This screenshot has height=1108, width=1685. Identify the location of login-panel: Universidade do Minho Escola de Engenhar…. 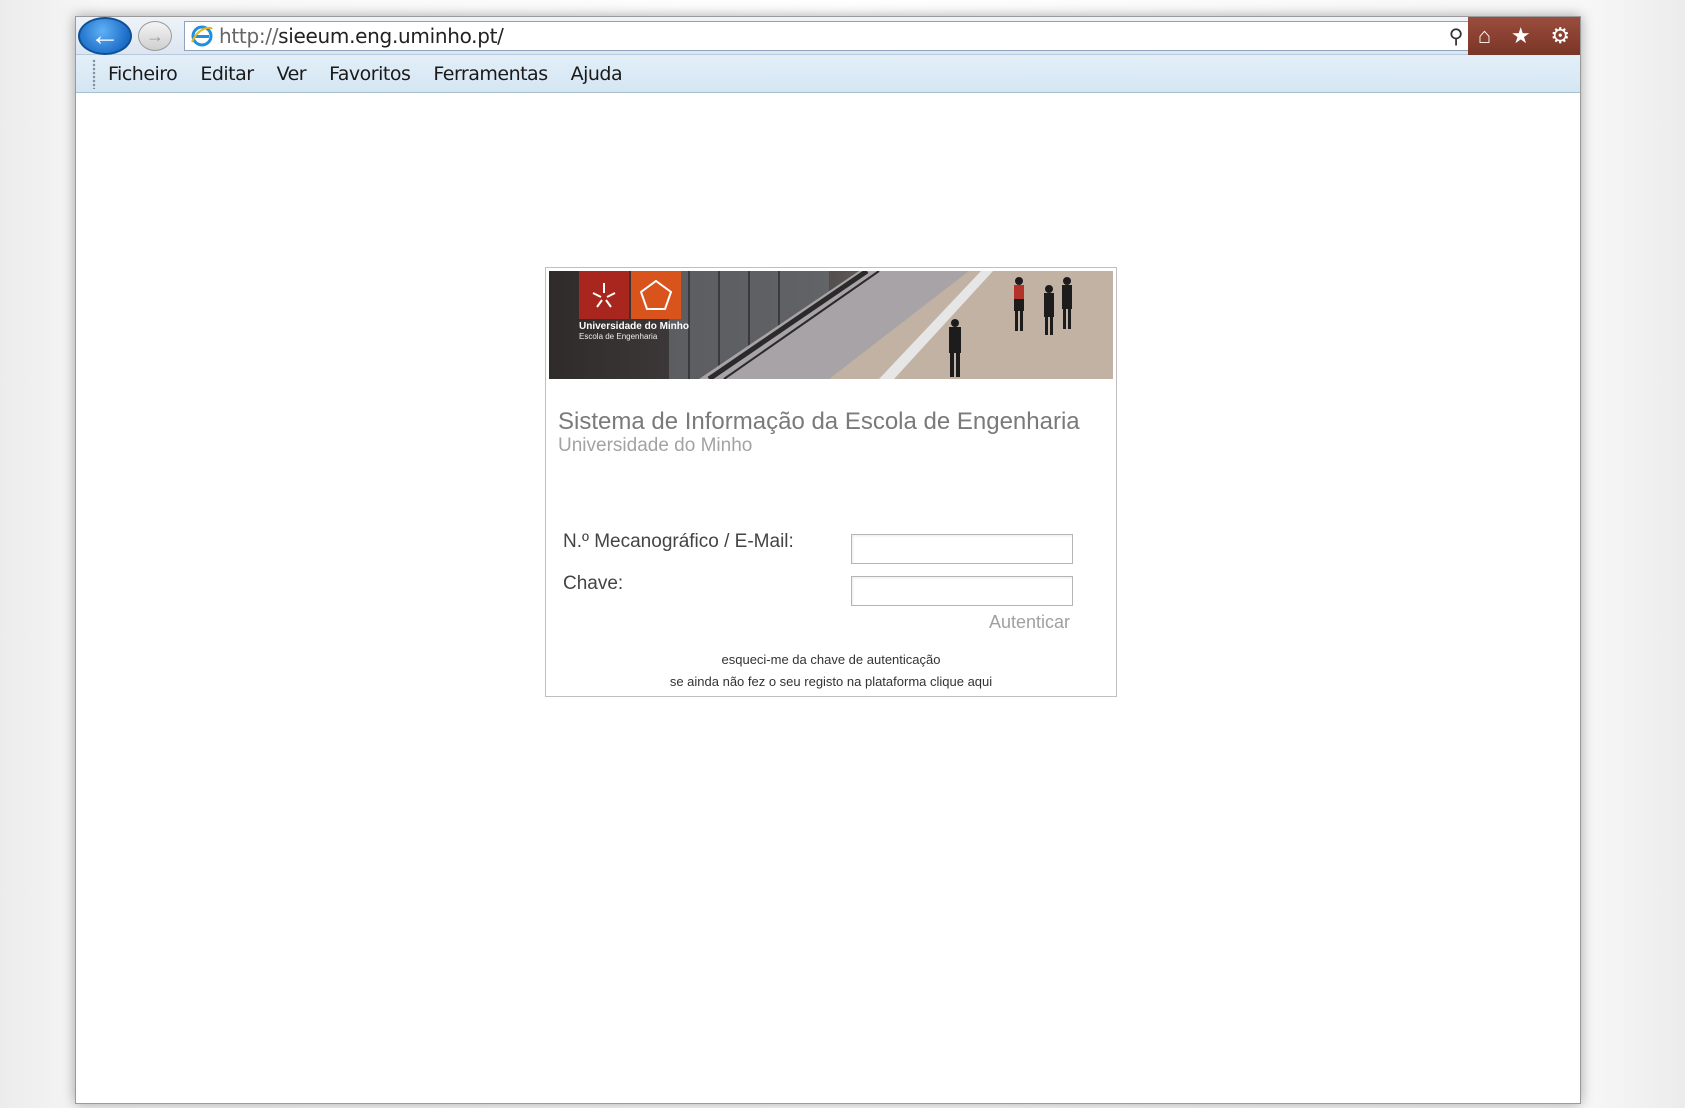
(831, 482).